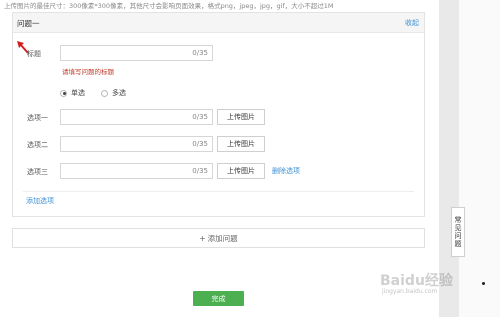 This screenshot has height=317, width=500. I want to click on add-question-button: + 添加问题, so click(218, 238).